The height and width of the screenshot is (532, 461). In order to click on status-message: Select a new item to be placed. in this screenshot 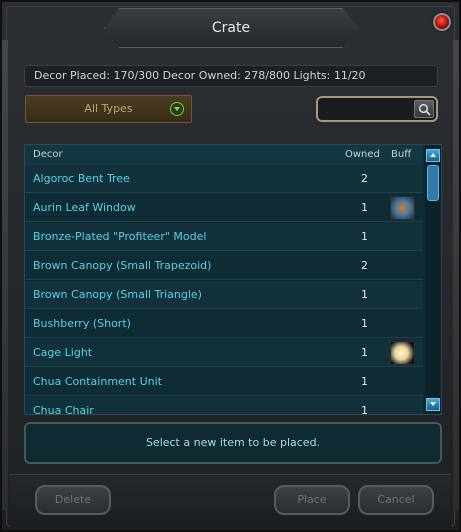, I will do `click(233, 443)`.